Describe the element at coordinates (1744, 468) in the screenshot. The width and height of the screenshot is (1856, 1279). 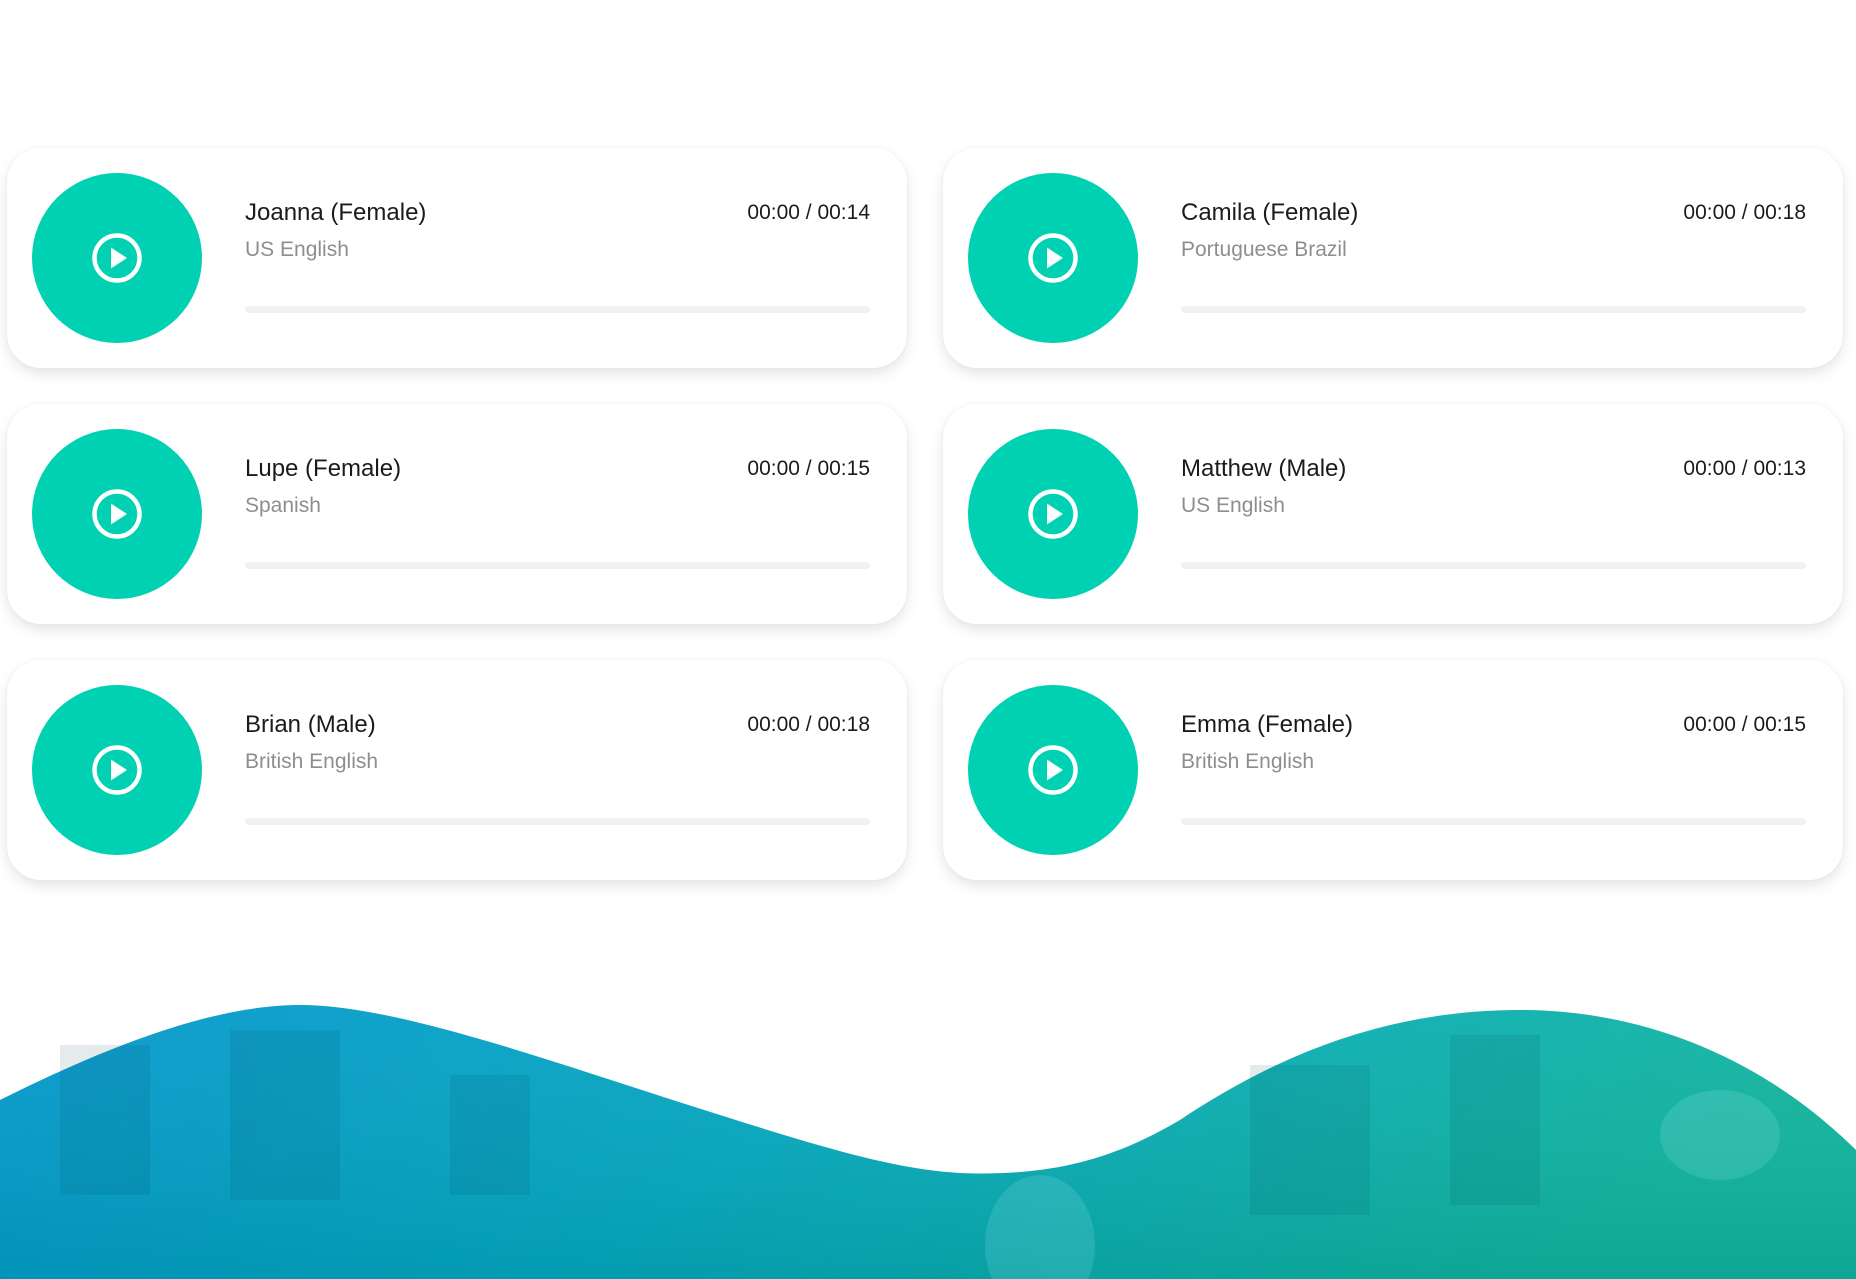
I see `time-display: 00:00 / 00:13` at that location.